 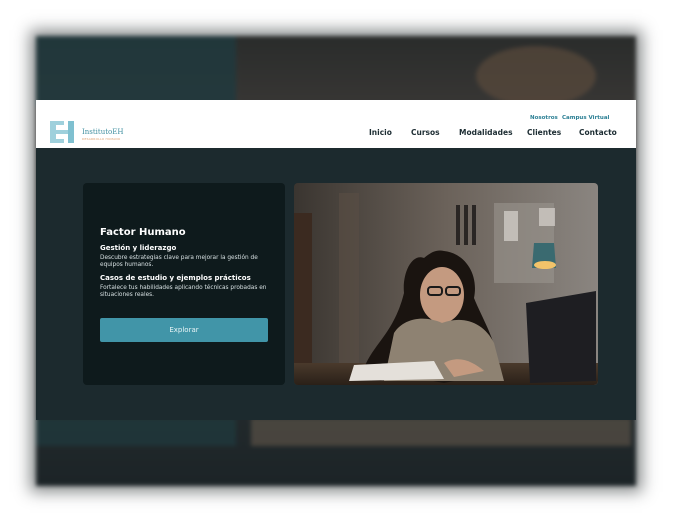 What do you see at coordinates (486, 132) in the screenshot?
I see `nav-modalidades: Modalidades` at bounding box center [486, 132].